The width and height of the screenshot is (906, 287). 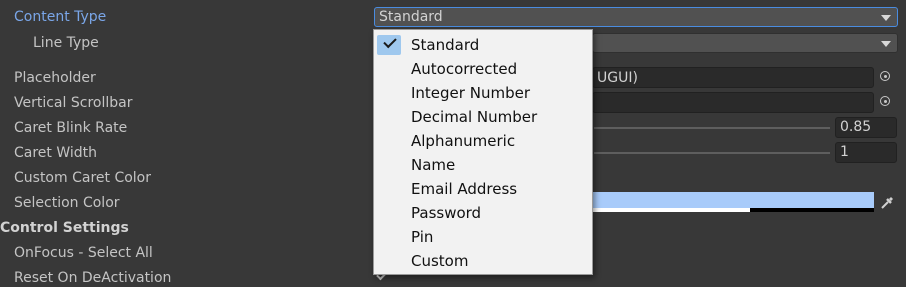 I want to click on menu-item-label: Autocorrected, so click(x=464, y=69).